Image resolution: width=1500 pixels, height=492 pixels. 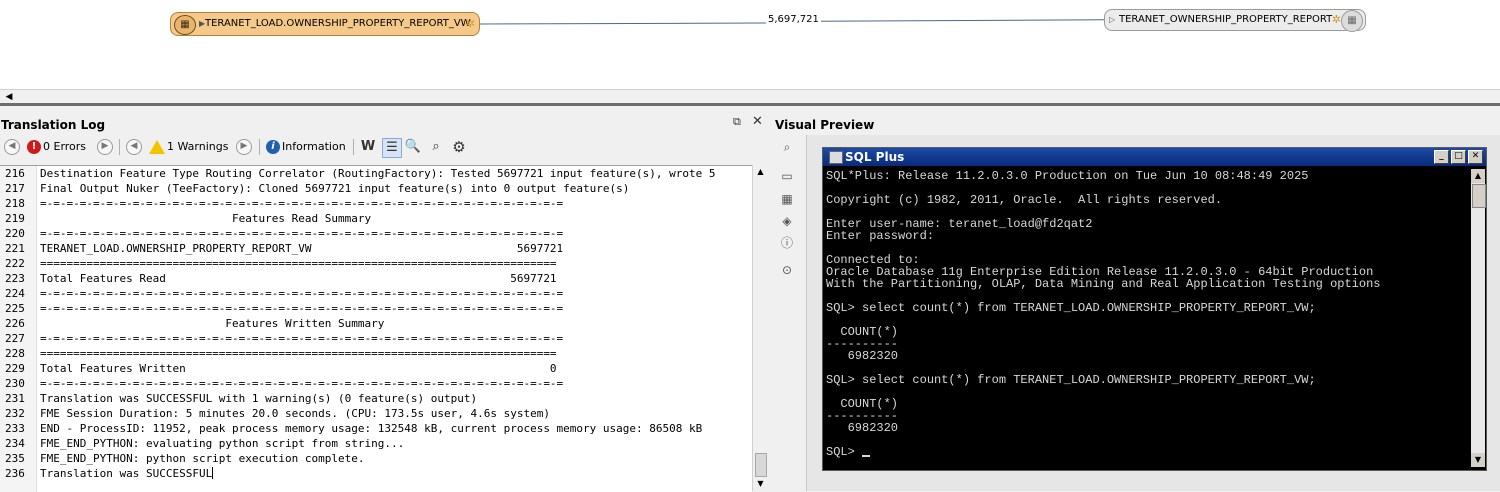 What do you see at coordinates (787, 270) in the screenshot?
I see `search-features-icon: ⊙` at bounding box center [787, 270].